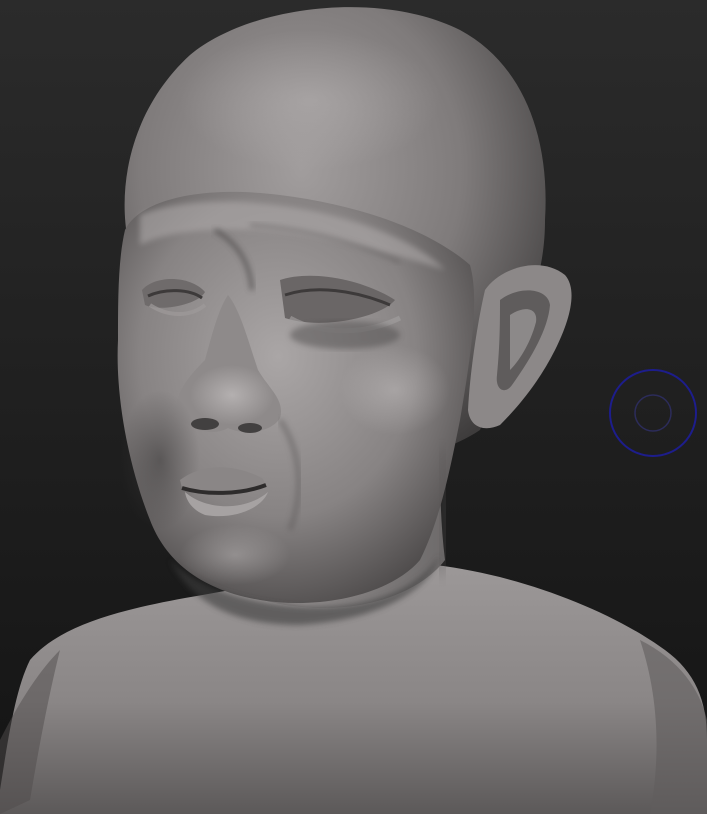 The image size is (707, 814). What do you see at coordinates (235, 555) in the screenshot?
I see `chin-highlight` at bounding box center [235, 555].